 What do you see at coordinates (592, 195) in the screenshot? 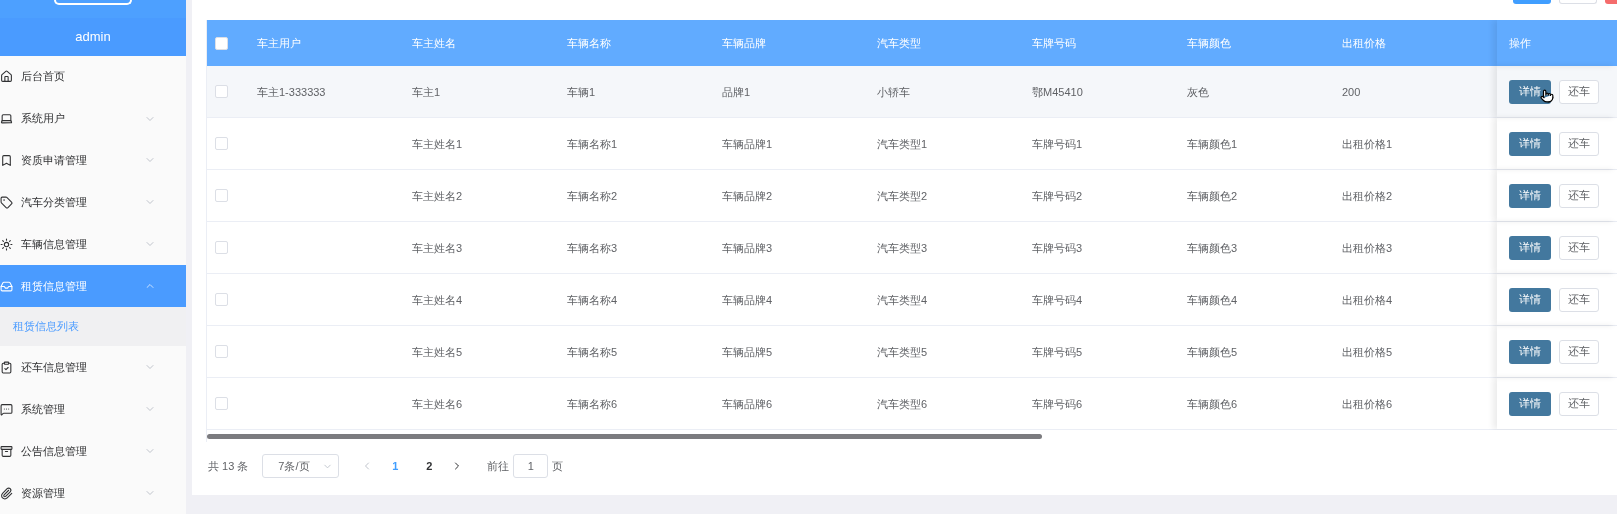
I see `table-cell: 车辆名称2` at bounding box center [592, 195].